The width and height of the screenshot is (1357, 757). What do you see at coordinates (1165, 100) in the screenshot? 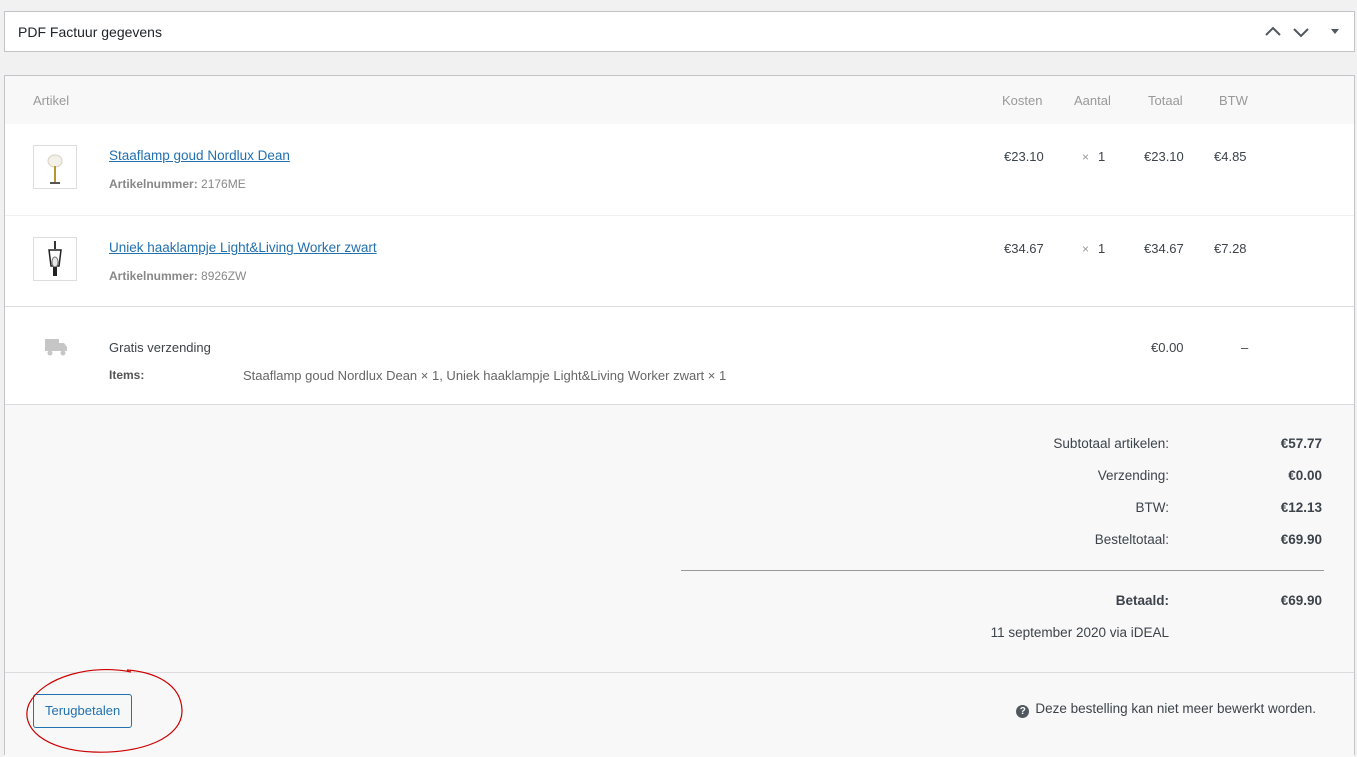
I see `header-total: Totaal` at bounding box center [1165, 100].